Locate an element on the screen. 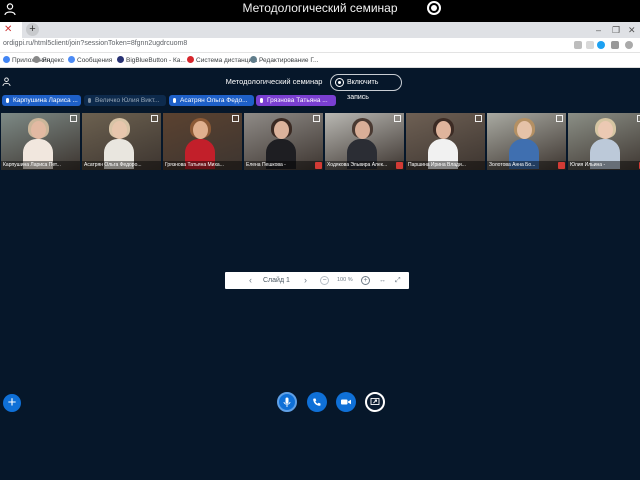 This screenshot has width=640, height=480. fullscreen-icon: ⤢ is located at coordinates (398, 280).